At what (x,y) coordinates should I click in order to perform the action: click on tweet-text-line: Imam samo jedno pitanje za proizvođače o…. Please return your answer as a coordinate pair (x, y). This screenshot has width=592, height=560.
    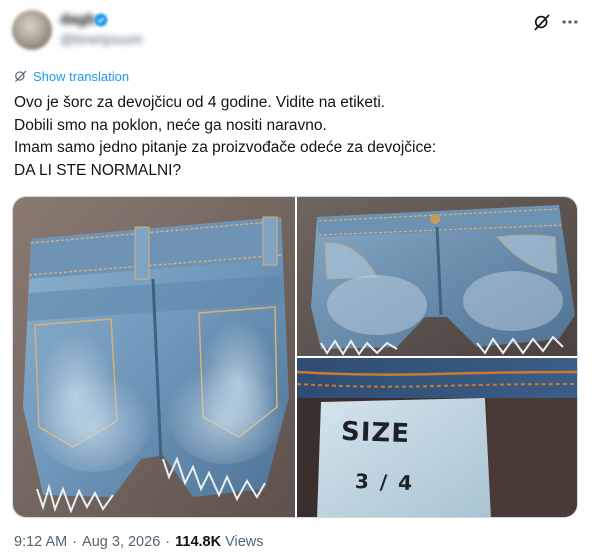
    Looking at the image, I should click on (225, 147).